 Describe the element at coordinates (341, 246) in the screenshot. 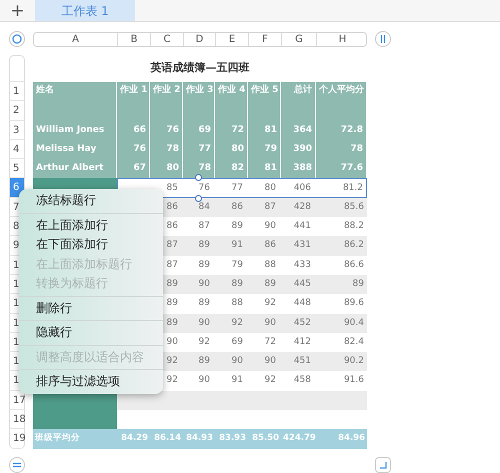

I see `table-cell: 86.2` at that location.